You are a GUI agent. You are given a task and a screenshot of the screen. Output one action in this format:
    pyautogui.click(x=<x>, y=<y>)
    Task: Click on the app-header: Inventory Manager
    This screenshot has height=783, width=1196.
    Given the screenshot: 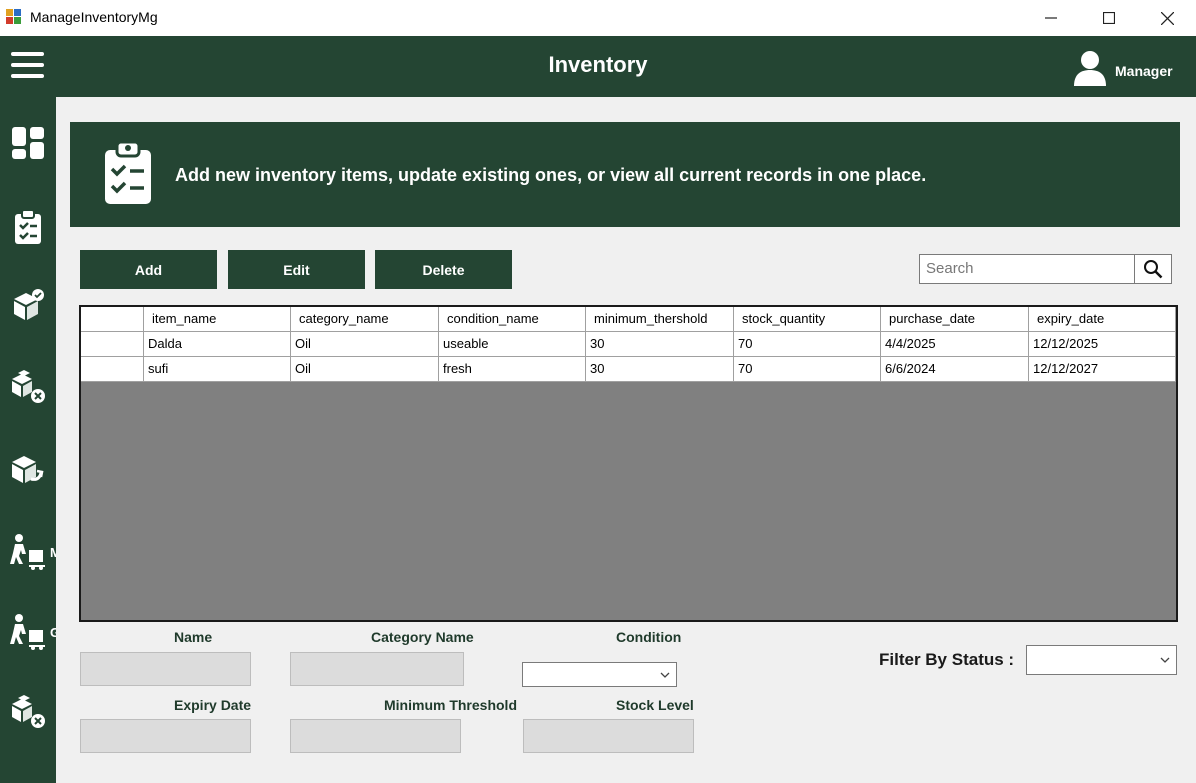 What is the action you would take?
    pyautogui.click(x=598, y=66)
    